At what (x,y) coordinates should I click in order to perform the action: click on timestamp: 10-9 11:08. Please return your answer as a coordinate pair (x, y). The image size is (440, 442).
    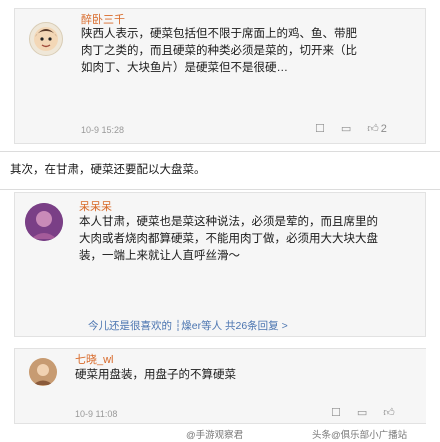
    Looking at the image, I should click on (96, 414).